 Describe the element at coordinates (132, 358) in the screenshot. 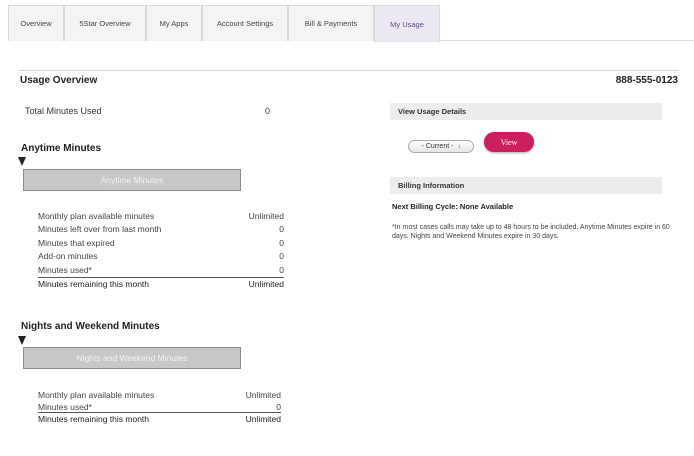

I see `nights-weekend-bar: Nights and Weekend Minutes` at that location.